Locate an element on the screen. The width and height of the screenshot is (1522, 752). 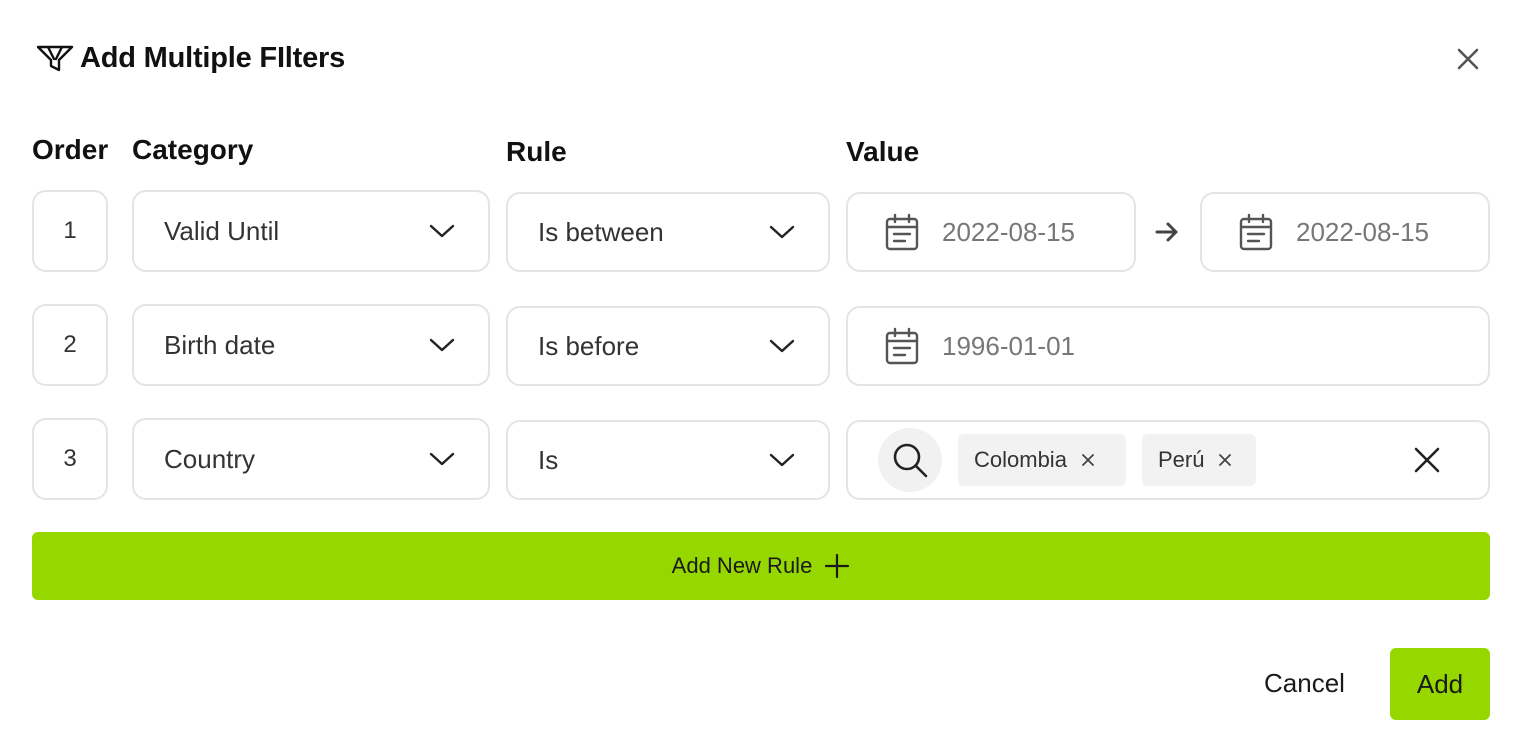
rule-value: Is is located at coordinates (548, 459).